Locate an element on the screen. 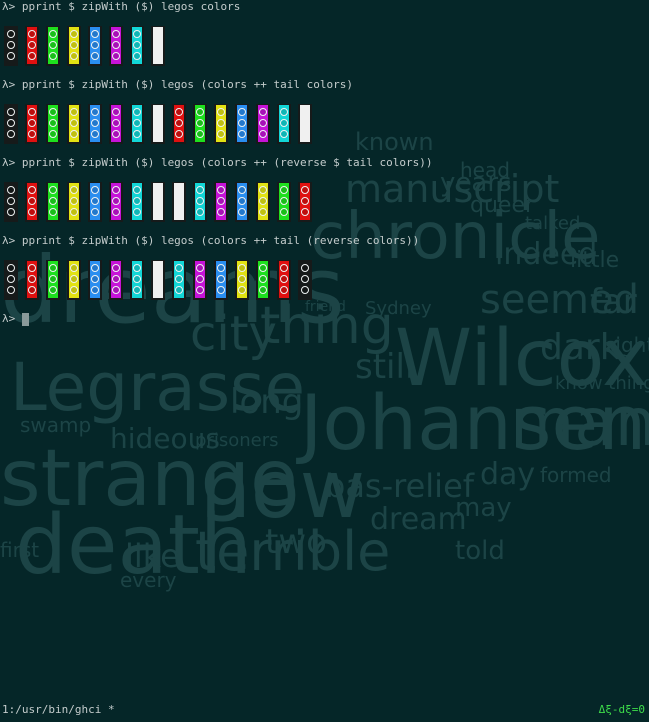 The image size is (649, 722). background-word: talked is located at coordinates (553, 223).